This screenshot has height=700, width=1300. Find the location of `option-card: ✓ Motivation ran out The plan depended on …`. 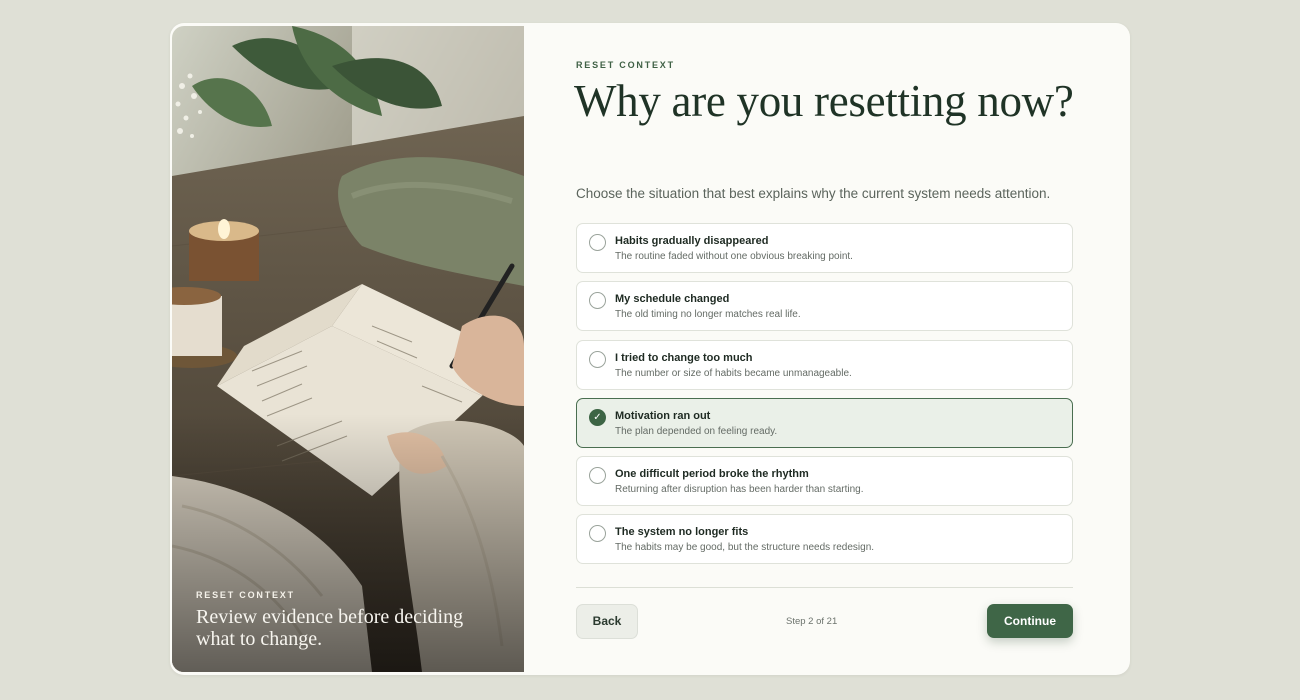

option-card: ✓ Motivation ran out The plan depended on … is located at coordinates (824, 422).